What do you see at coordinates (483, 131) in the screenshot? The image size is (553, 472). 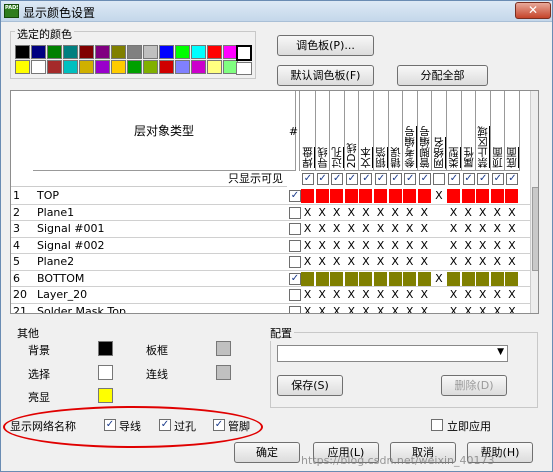 I see `column-header: 禁止区域` at bounding box center [483, 131].